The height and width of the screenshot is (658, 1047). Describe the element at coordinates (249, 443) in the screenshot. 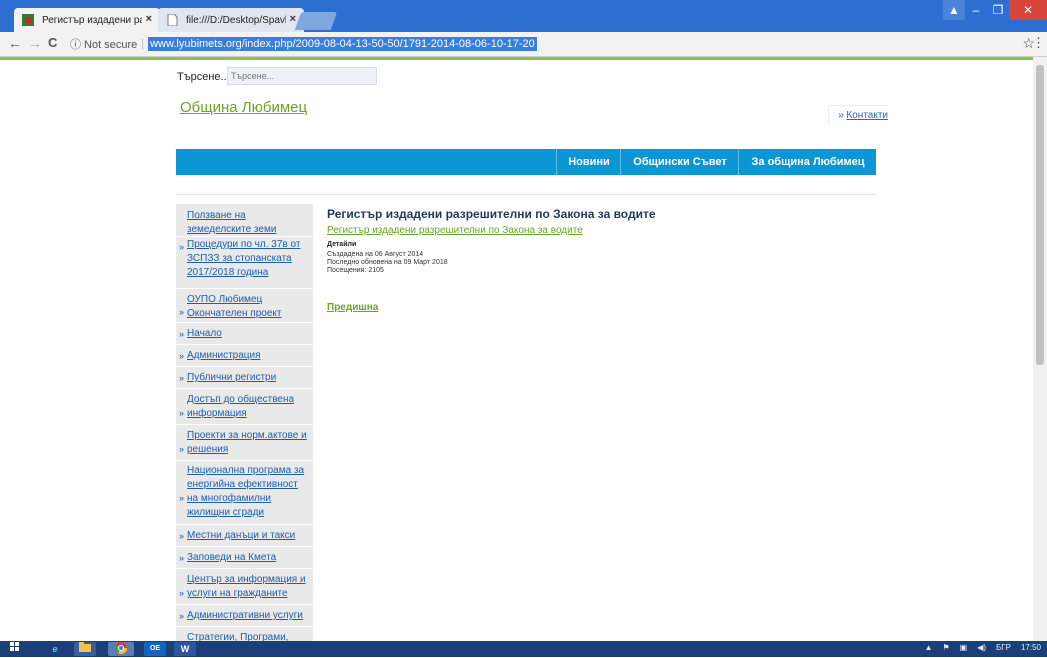

I see `sidebar-item-label: Проекти за норм.актове и решения` at that location.